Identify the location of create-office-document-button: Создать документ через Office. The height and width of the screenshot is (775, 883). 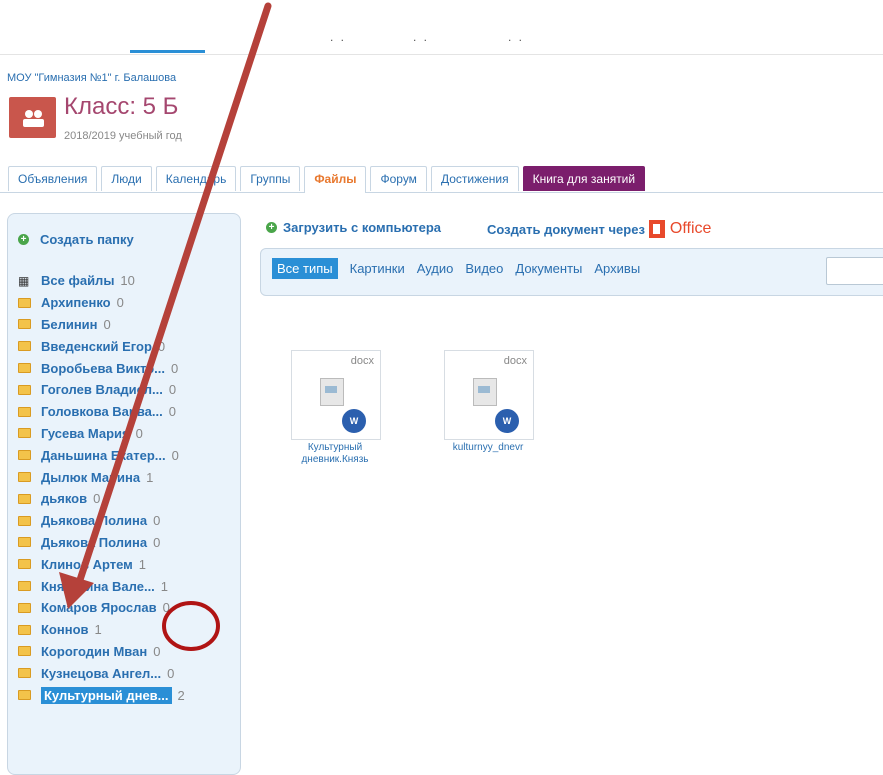
(599, 229).